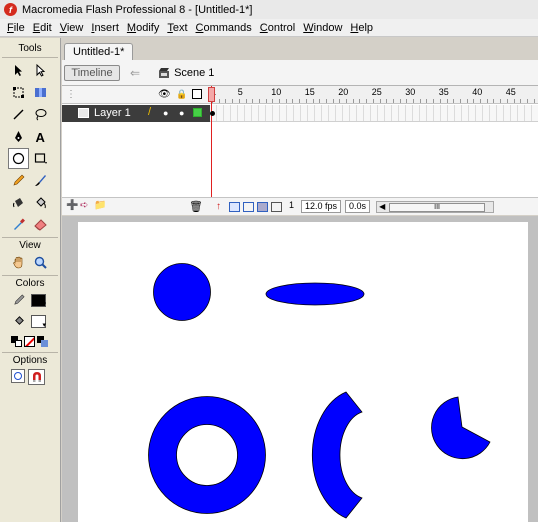 The width and height of the screenshot is (538, 522). I want to click on scroll-thumb: III, so click(437, 207).